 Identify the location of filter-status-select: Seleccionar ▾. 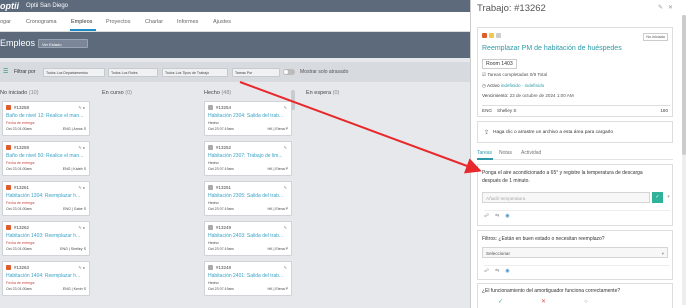
(575, 252).